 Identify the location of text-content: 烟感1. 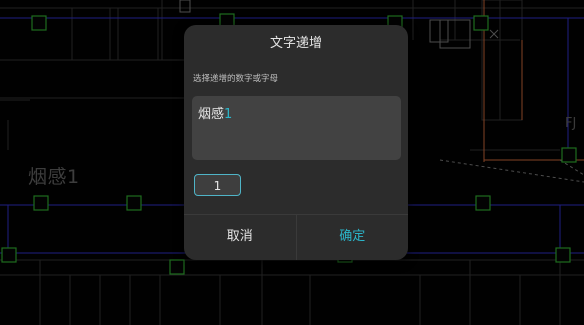
(215, 112).